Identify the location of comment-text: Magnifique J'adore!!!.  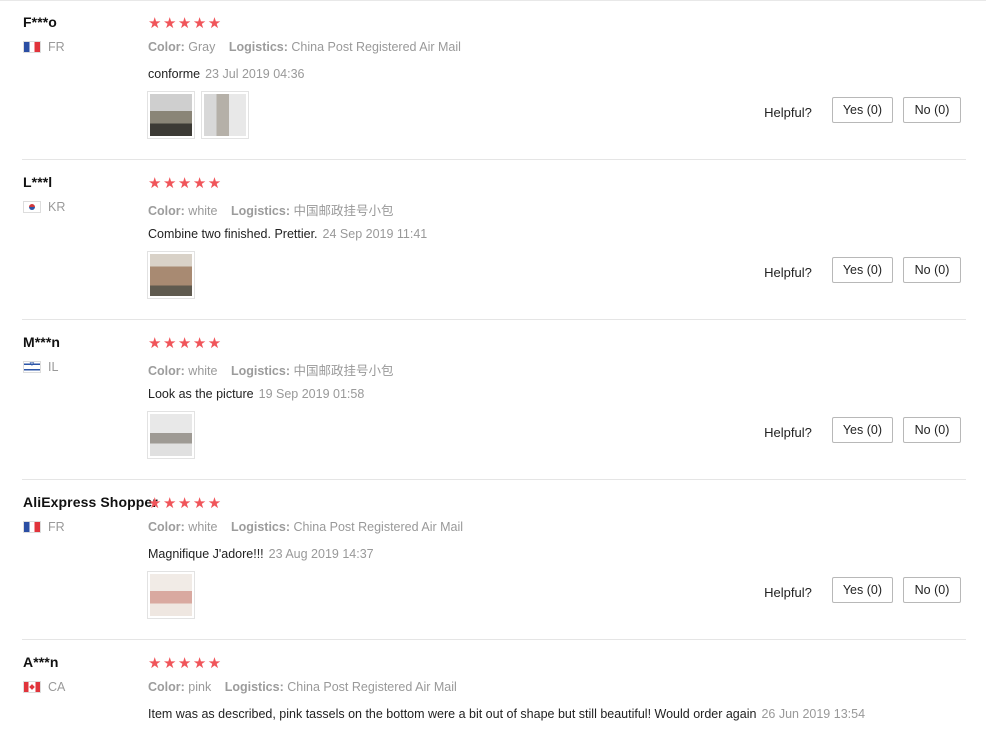
(206, 554).